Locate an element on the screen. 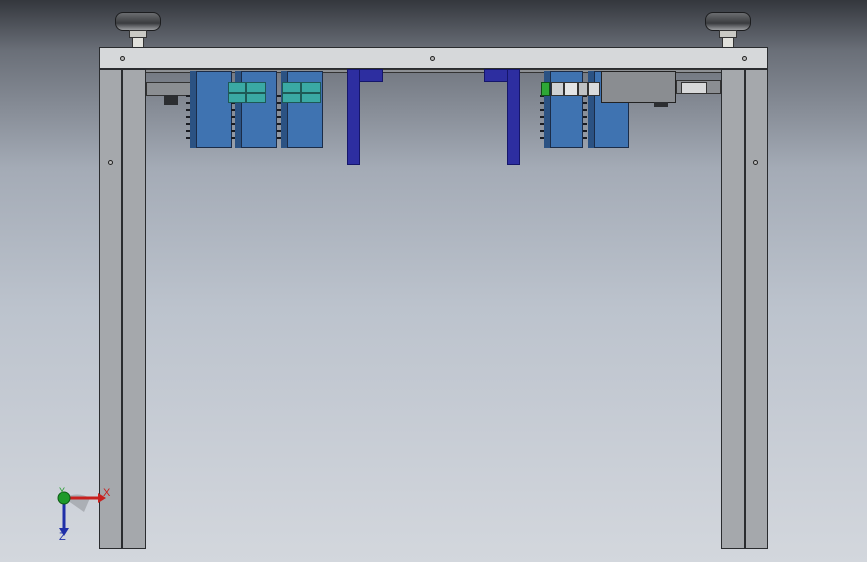 The height and width of the screenshot is (562, 867). right-connector is located at coordinates (694, 88).